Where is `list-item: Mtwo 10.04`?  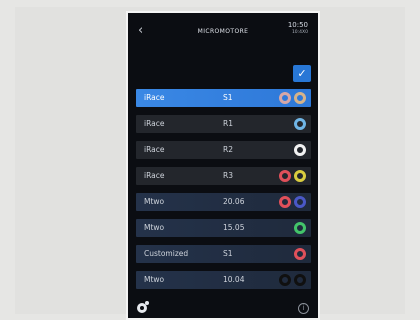 list-item: Mtwo 10.04 is located at coordinates (223, 280).